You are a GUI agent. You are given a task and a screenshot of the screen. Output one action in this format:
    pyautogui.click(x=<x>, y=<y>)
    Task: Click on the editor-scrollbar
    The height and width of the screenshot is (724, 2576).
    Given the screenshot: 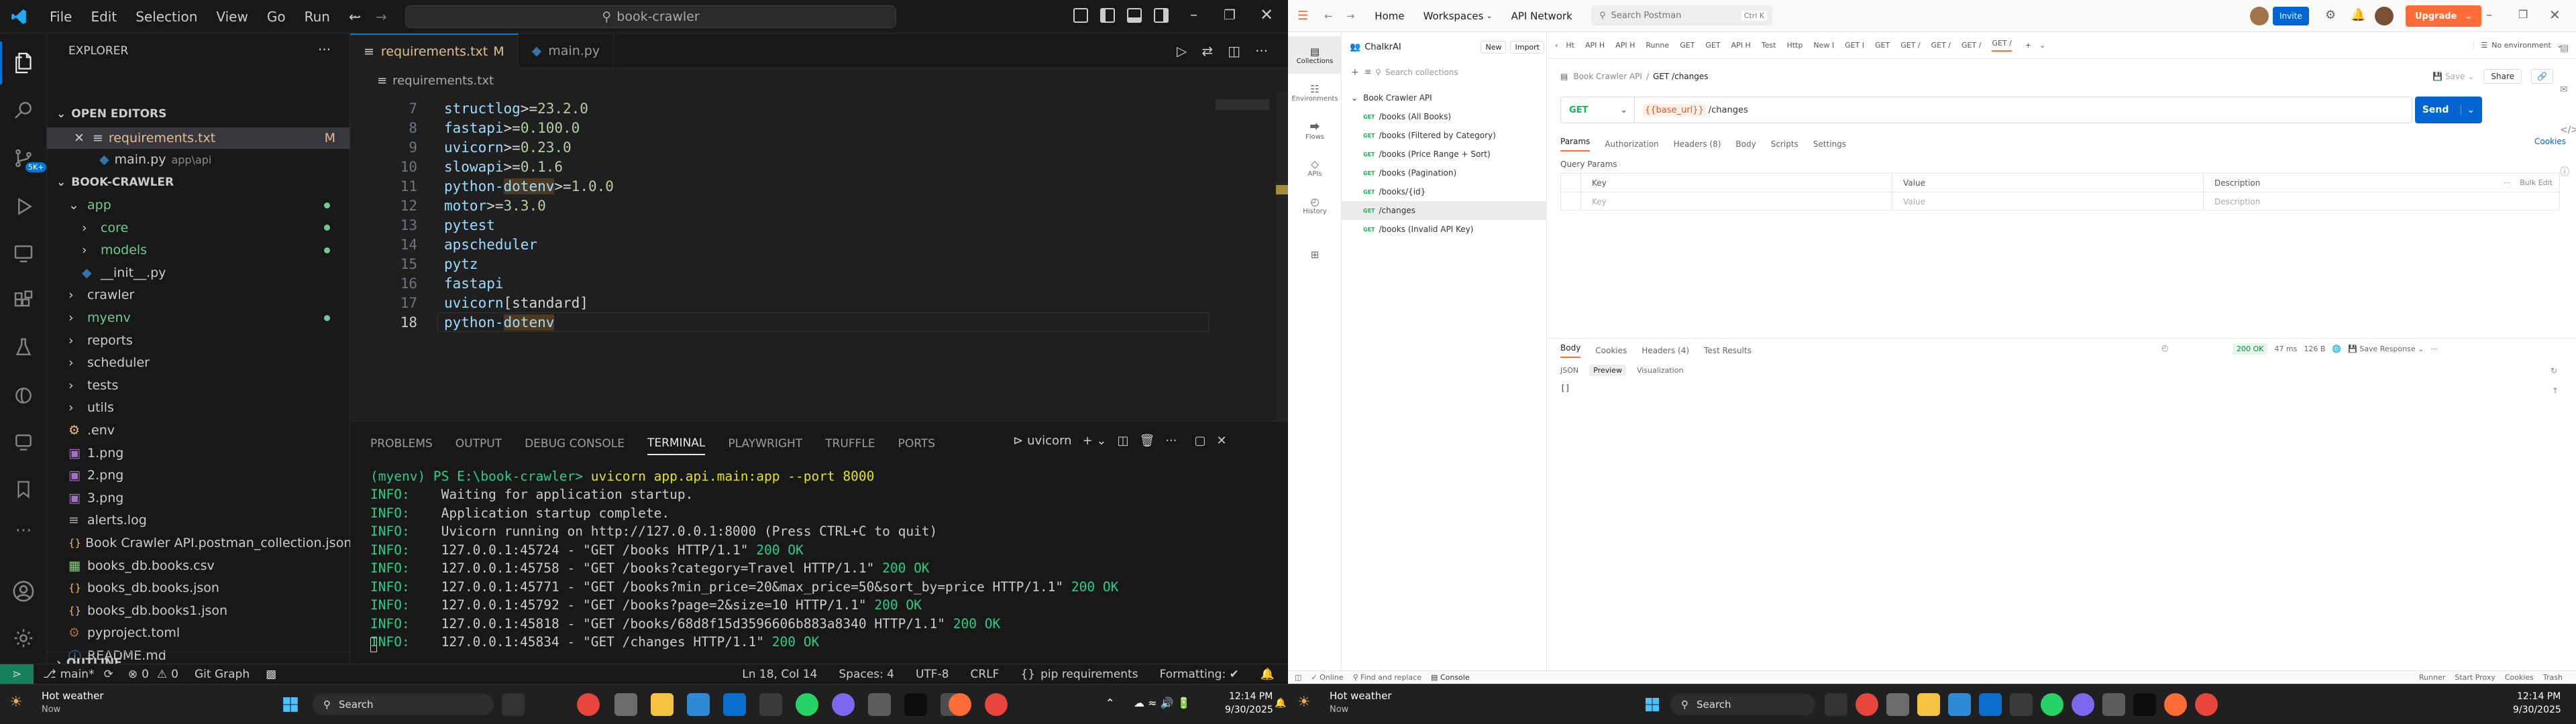 What is the action you would take?
    pyautogui.click(x=1282, y=257)
    